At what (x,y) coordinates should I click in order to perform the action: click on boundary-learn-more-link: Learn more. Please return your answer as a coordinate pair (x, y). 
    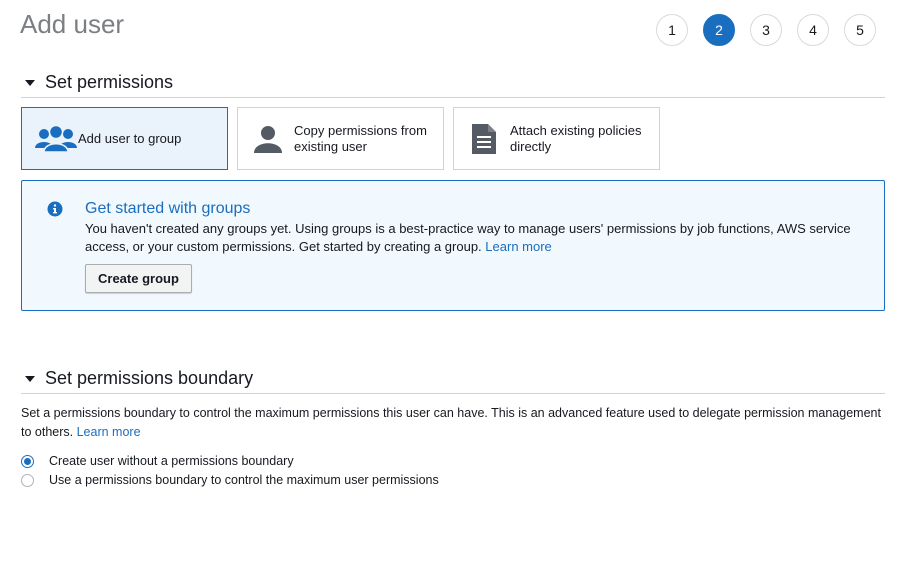
    Looking at the image, I should click on (109, 432).